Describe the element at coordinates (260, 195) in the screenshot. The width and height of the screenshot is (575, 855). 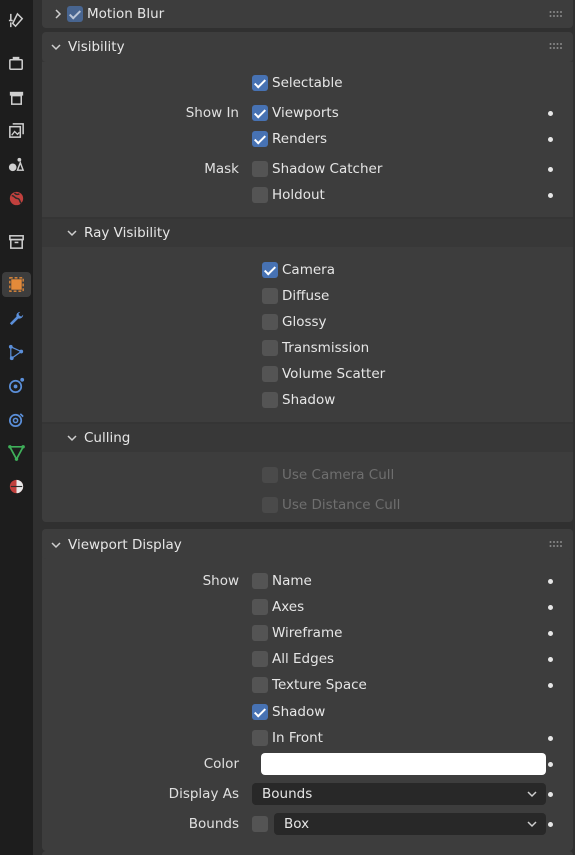
I see `holdout-checkbox` at that location.